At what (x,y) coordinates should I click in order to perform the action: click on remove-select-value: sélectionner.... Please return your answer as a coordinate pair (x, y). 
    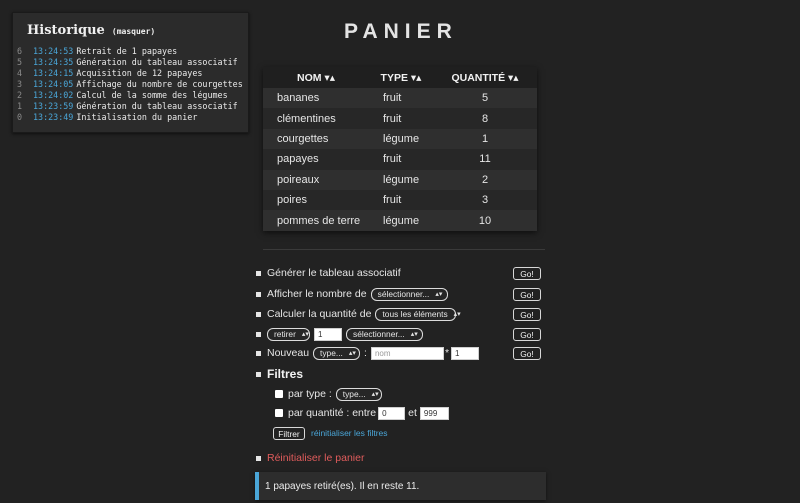
    Looking at the image, I should click on (379, 334).